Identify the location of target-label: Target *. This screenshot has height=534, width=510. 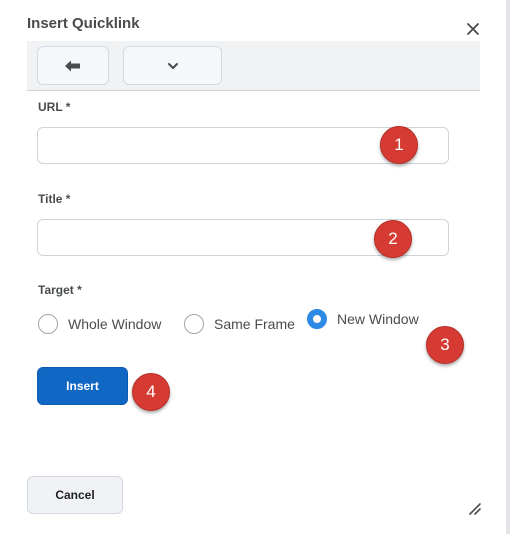
(60, 290).